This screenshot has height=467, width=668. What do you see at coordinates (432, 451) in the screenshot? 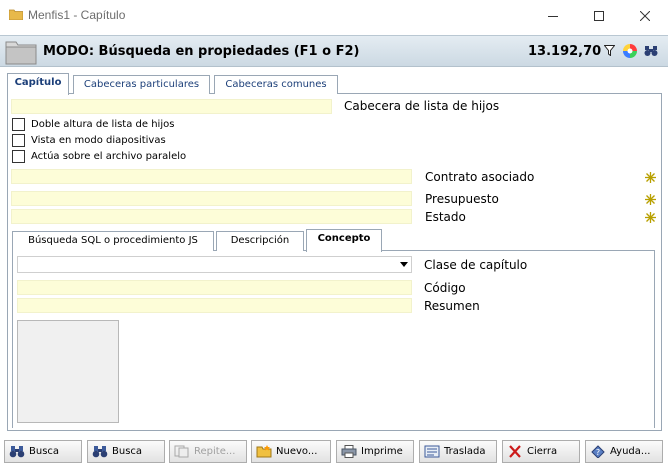
I see `transfer-icon` at bounding box center [432, 451].